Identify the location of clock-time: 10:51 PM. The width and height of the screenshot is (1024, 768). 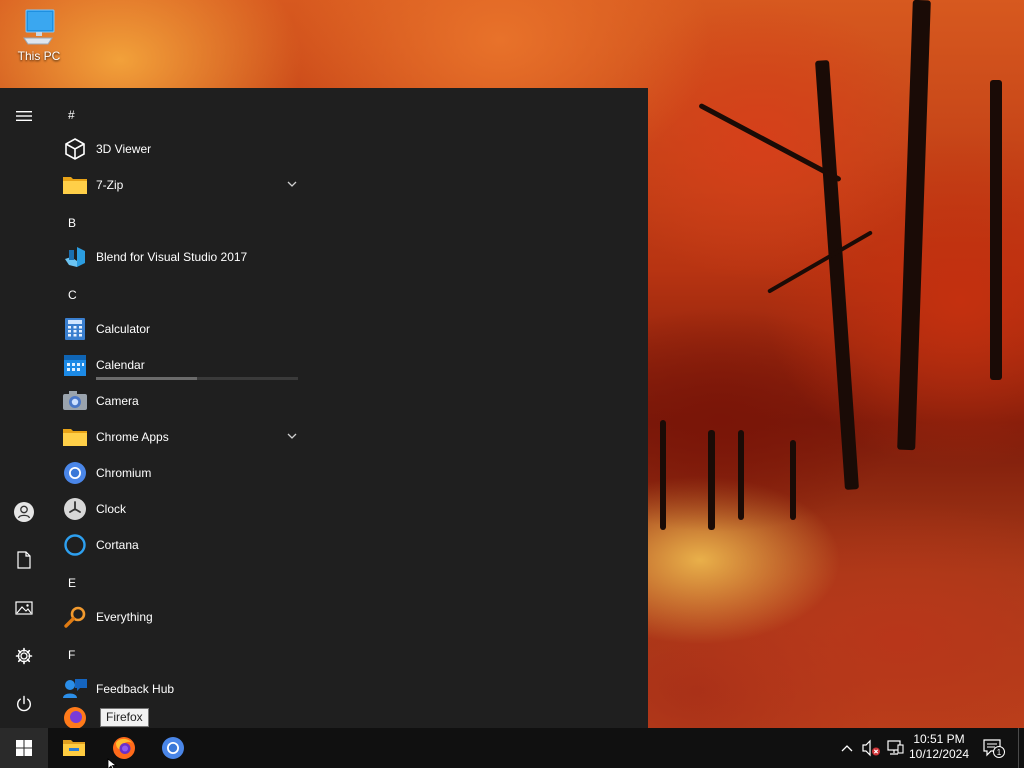
(939, 739).